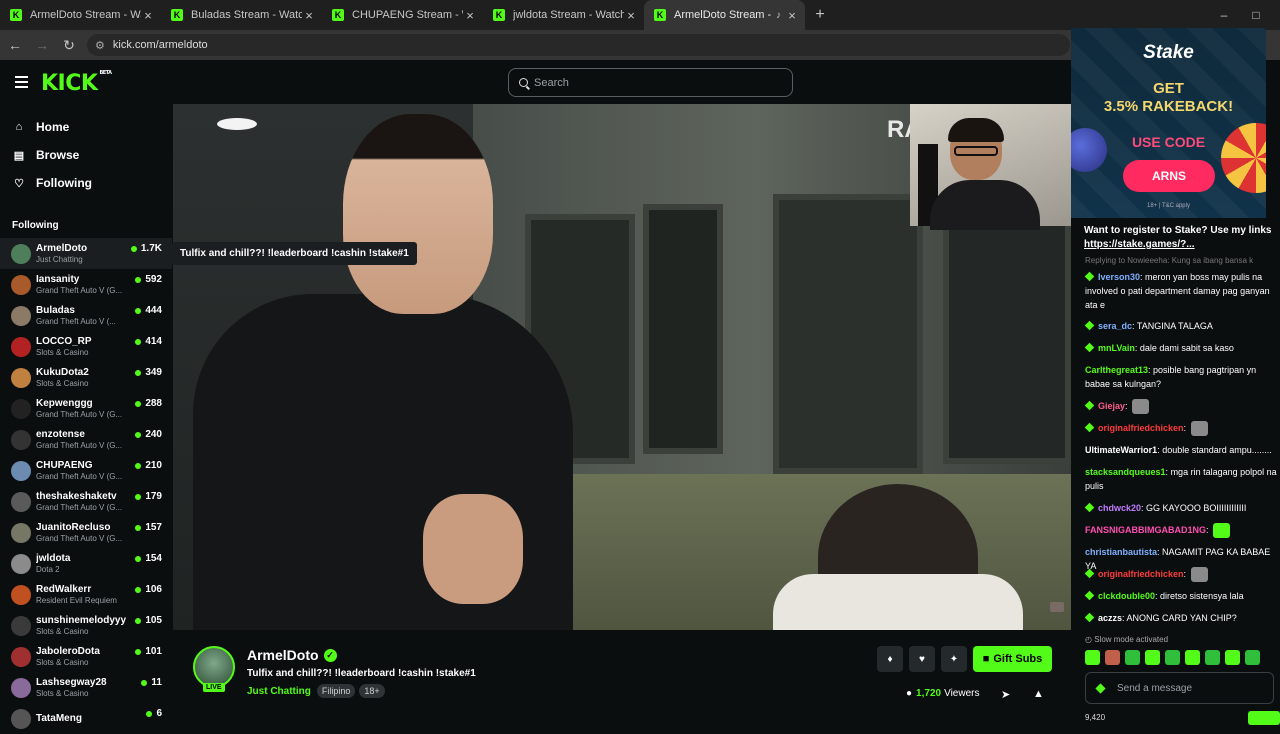  What do you see at coordinates (890, 659) in the screenshot?
I see `notification-bell-button: ♦` at bounding box center [890, 659].